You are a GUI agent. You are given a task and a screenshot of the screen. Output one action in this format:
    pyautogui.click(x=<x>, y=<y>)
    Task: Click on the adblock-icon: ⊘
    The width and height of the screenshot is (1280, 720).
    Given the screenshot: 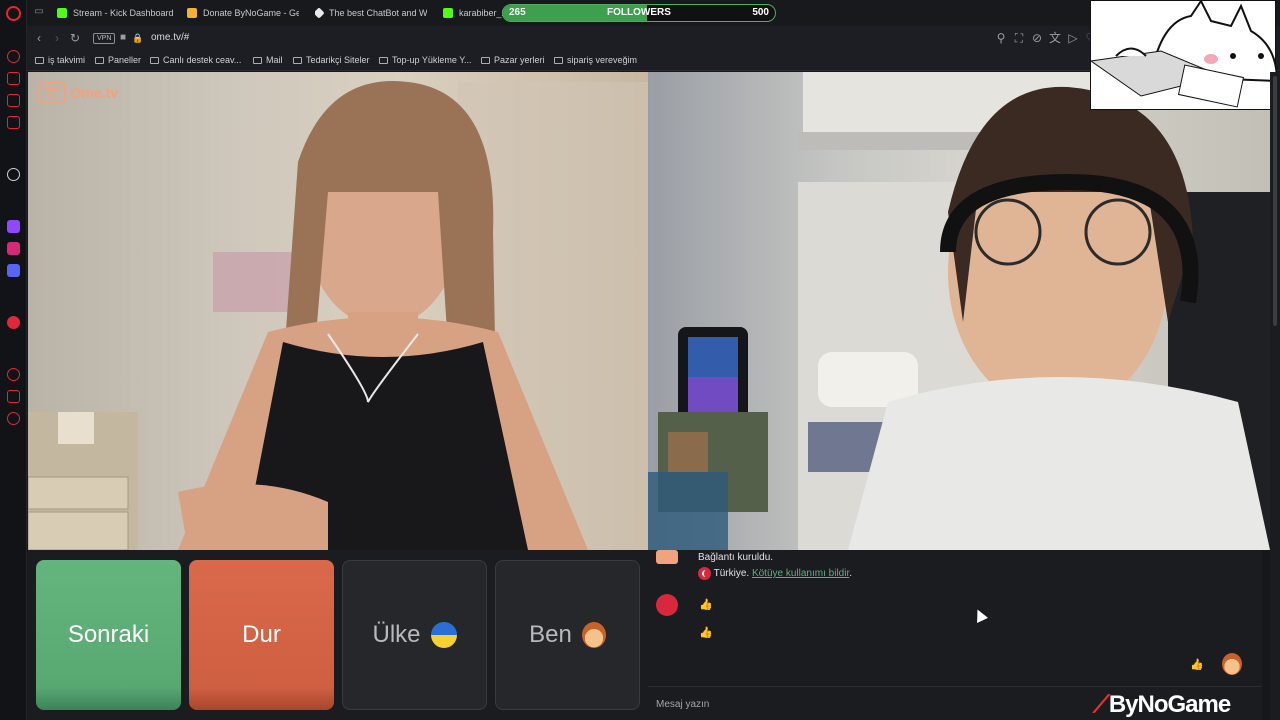 What is the action you would take?
    pyautogui.click(x=1037, y=38)
    